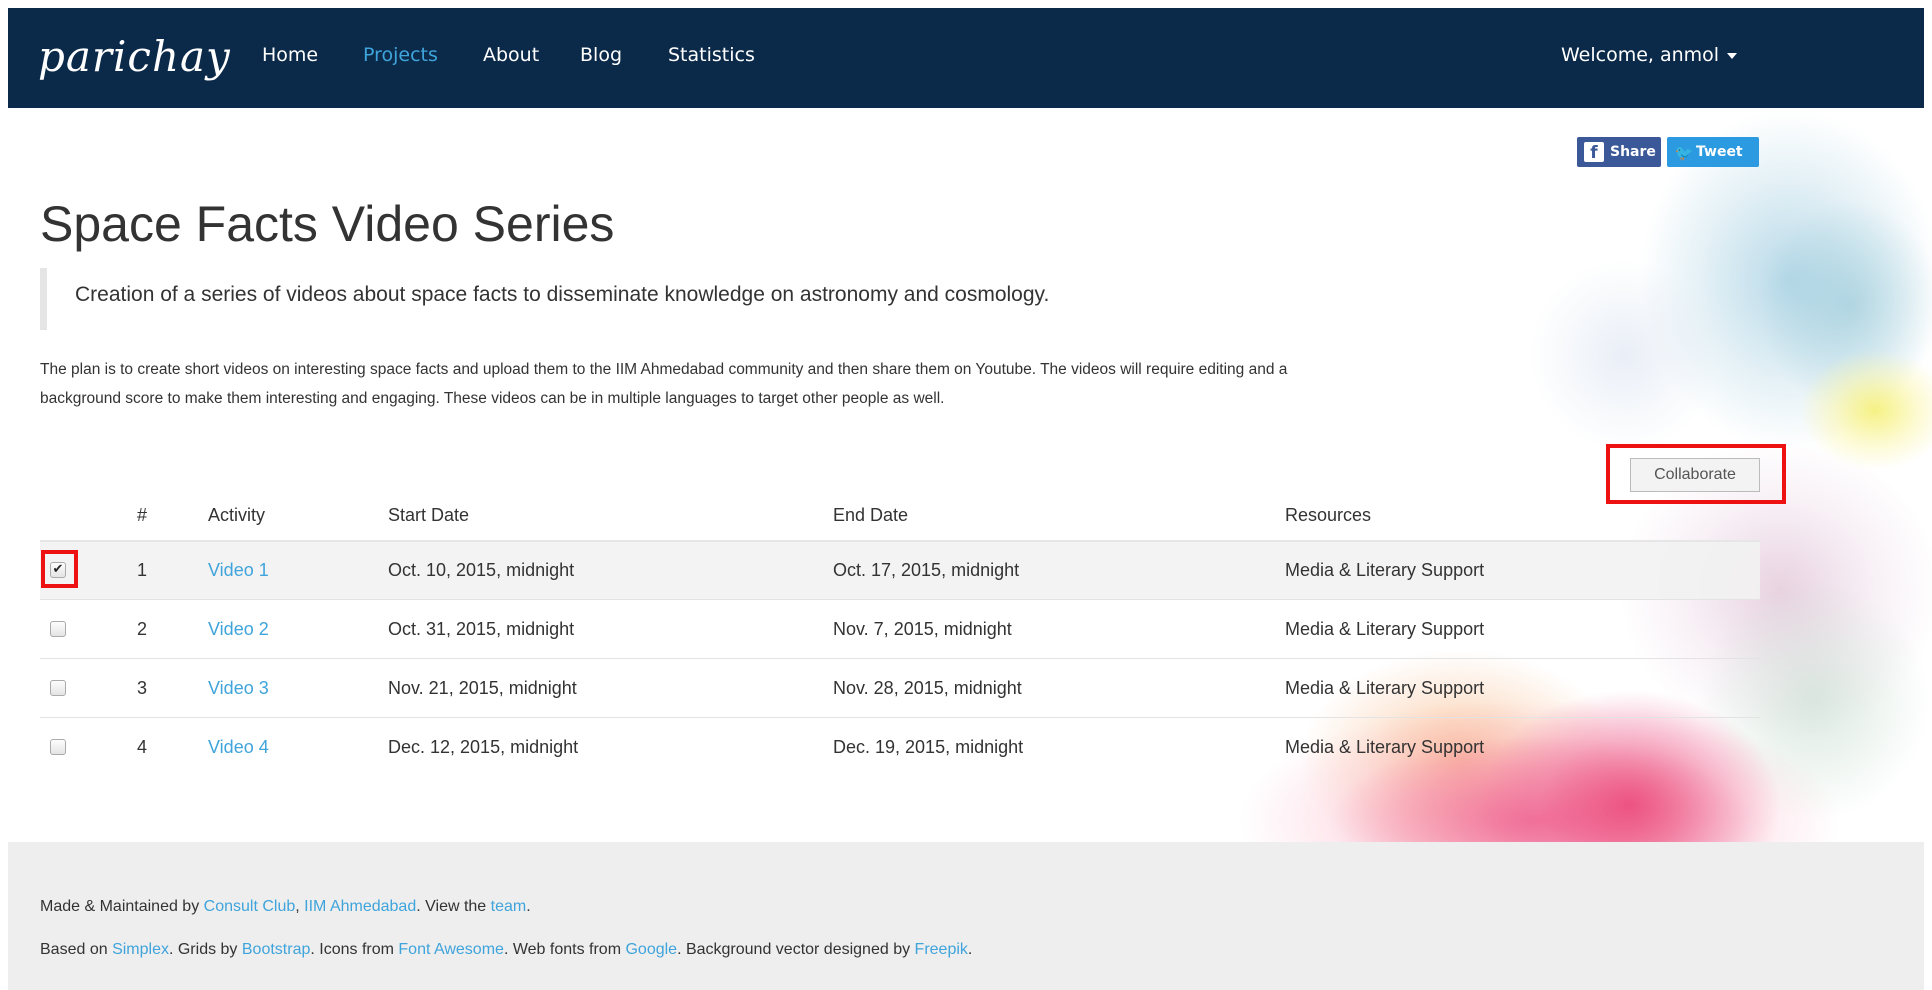  Describe the element at coordinates (482, 688) in the screenshot. I see `start-date: Nov. 21, 2015, midnight` at that location.